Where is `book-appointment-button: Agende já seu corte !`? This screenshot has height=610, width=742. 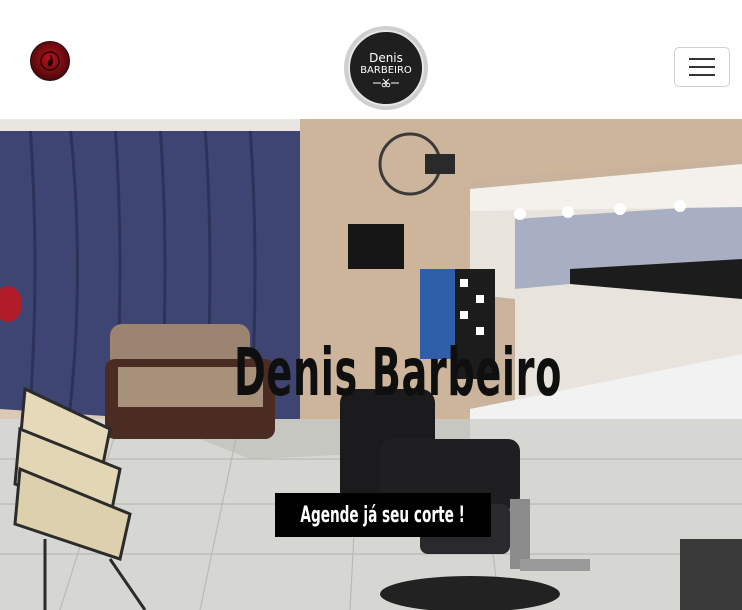
book-appointment-button: Agende já seu corte ! is located at coordinates (383, 515).